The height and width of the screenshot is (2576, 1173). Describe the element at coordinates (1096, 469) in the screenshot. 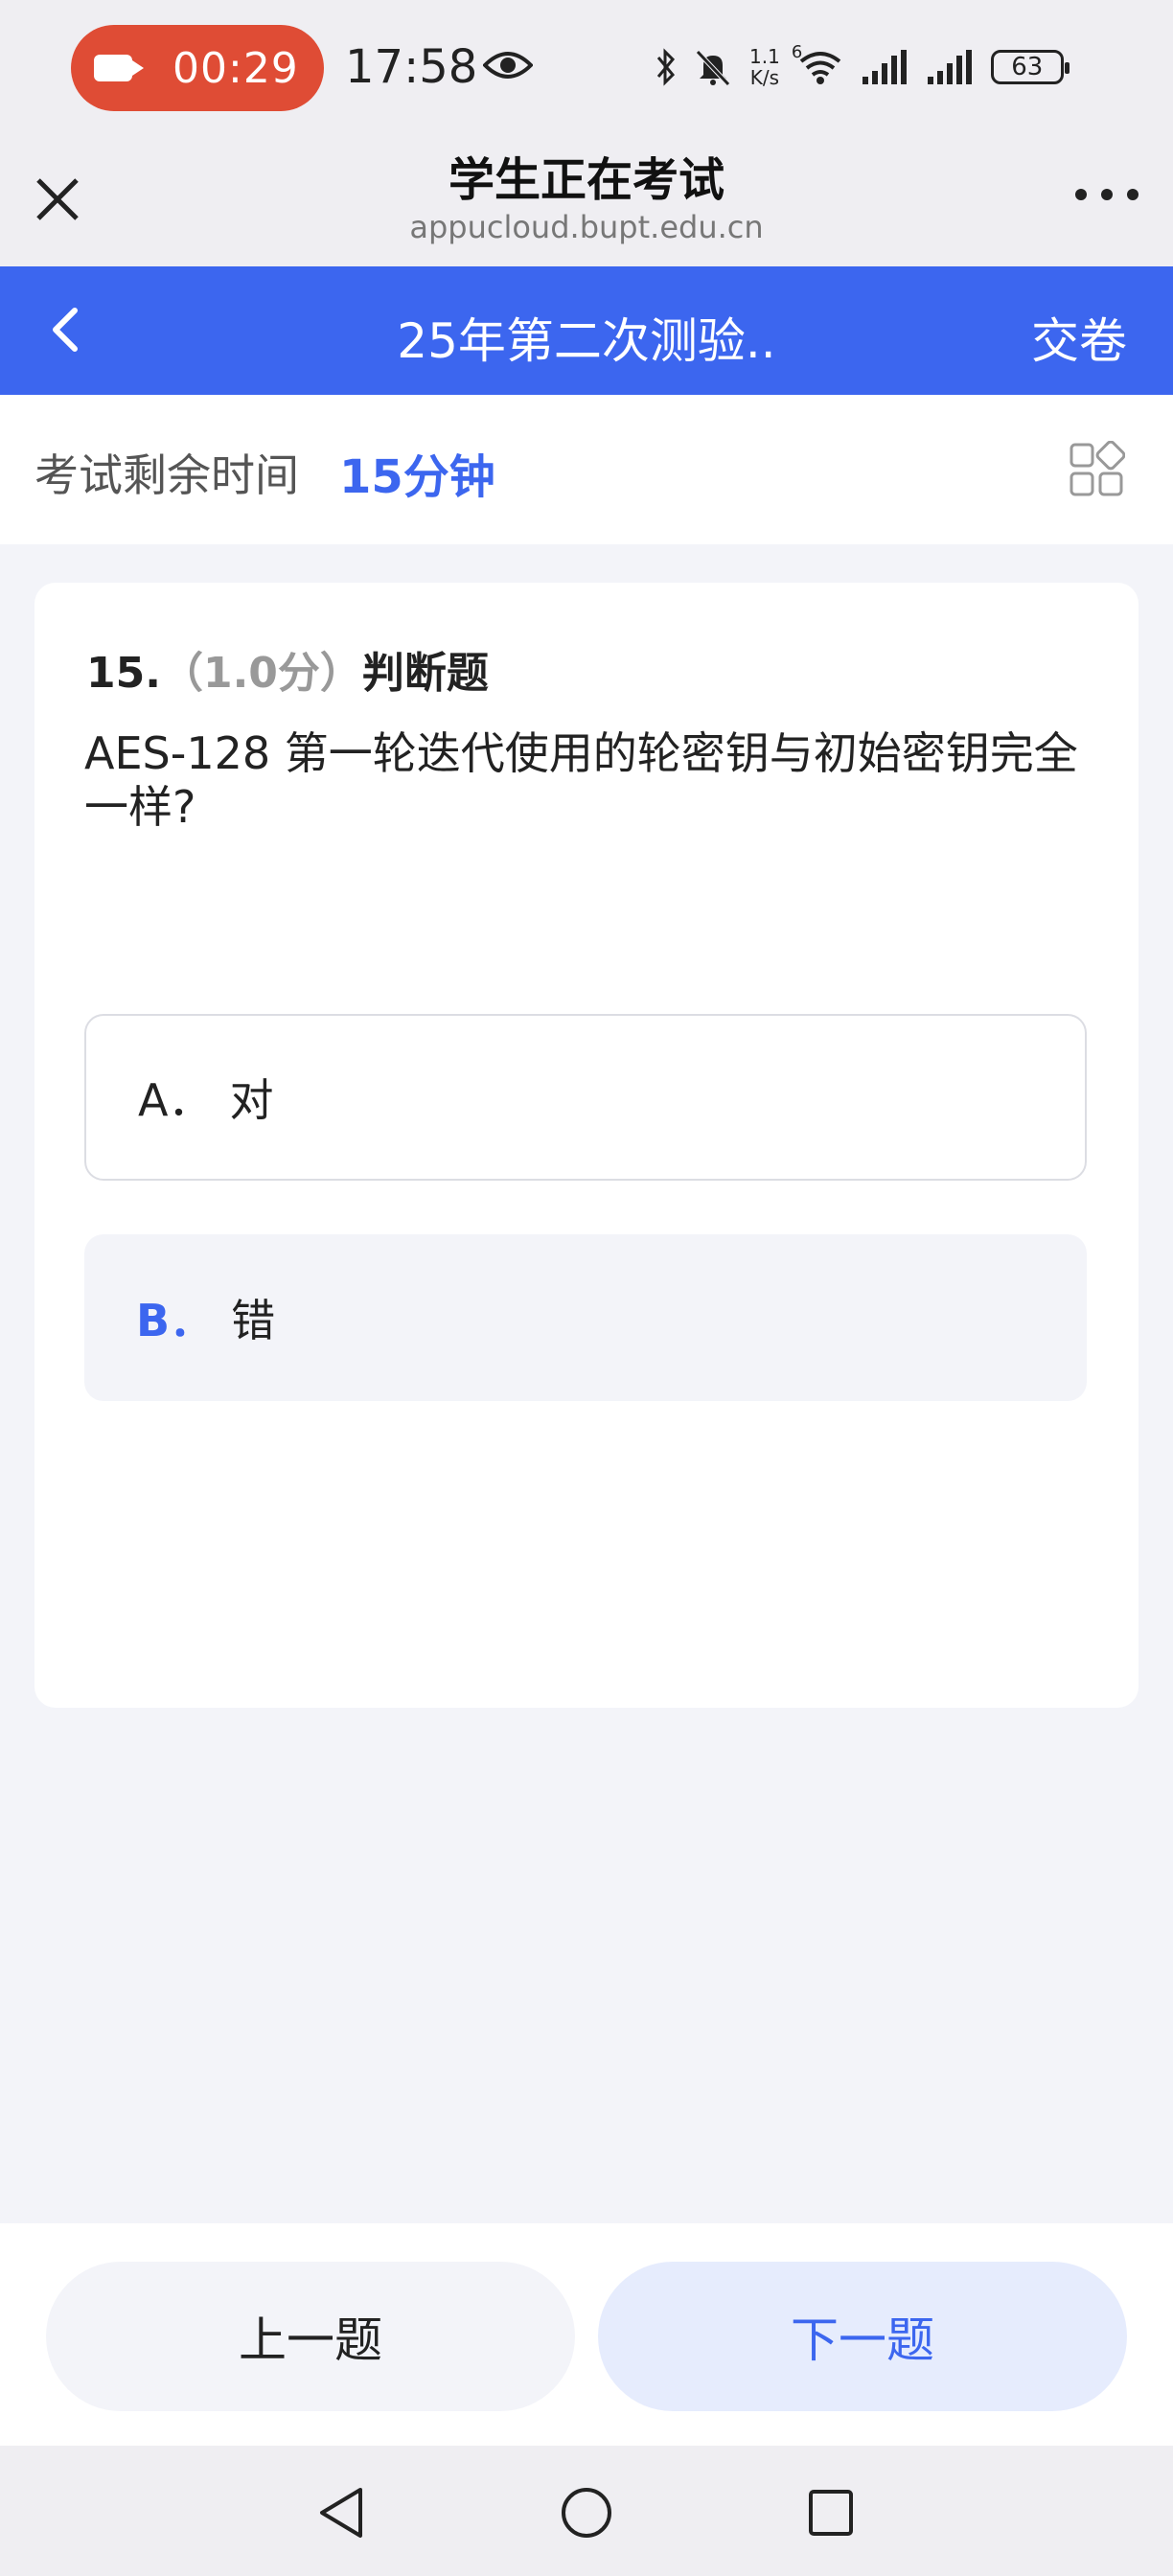

I see `question-grid-icon` at that location.